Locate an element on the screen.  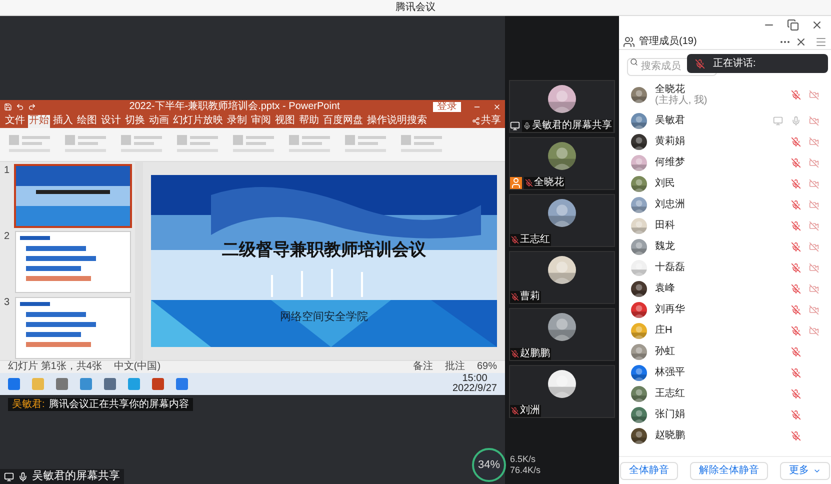
member-row: 刘民 is located at coordinates (725, 183).